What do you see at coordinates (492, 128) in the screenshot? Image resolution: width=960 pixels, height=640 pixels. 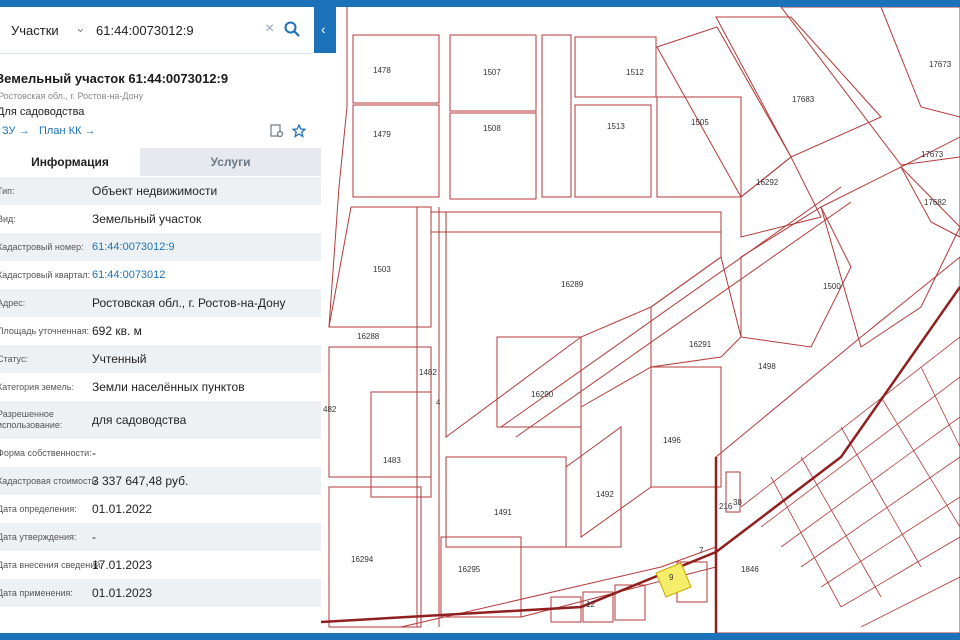 I see `svg-text: 1508` at bounding box center [492, 128].